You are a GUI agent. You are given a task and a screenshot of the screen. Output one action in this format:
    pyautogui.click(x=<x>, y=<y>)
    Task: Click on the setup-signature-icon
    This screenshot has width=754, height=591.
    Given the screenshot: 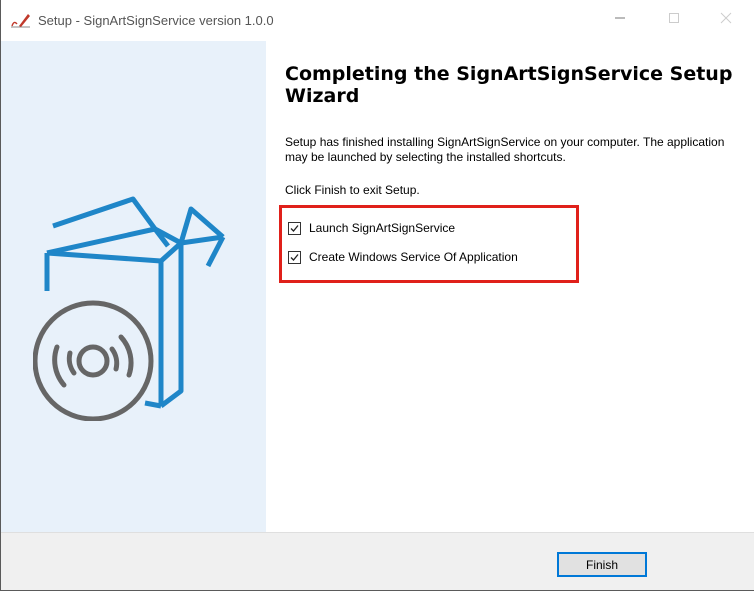 What is the action you would take?
    pyautogui.click(x=21, y=20)
    